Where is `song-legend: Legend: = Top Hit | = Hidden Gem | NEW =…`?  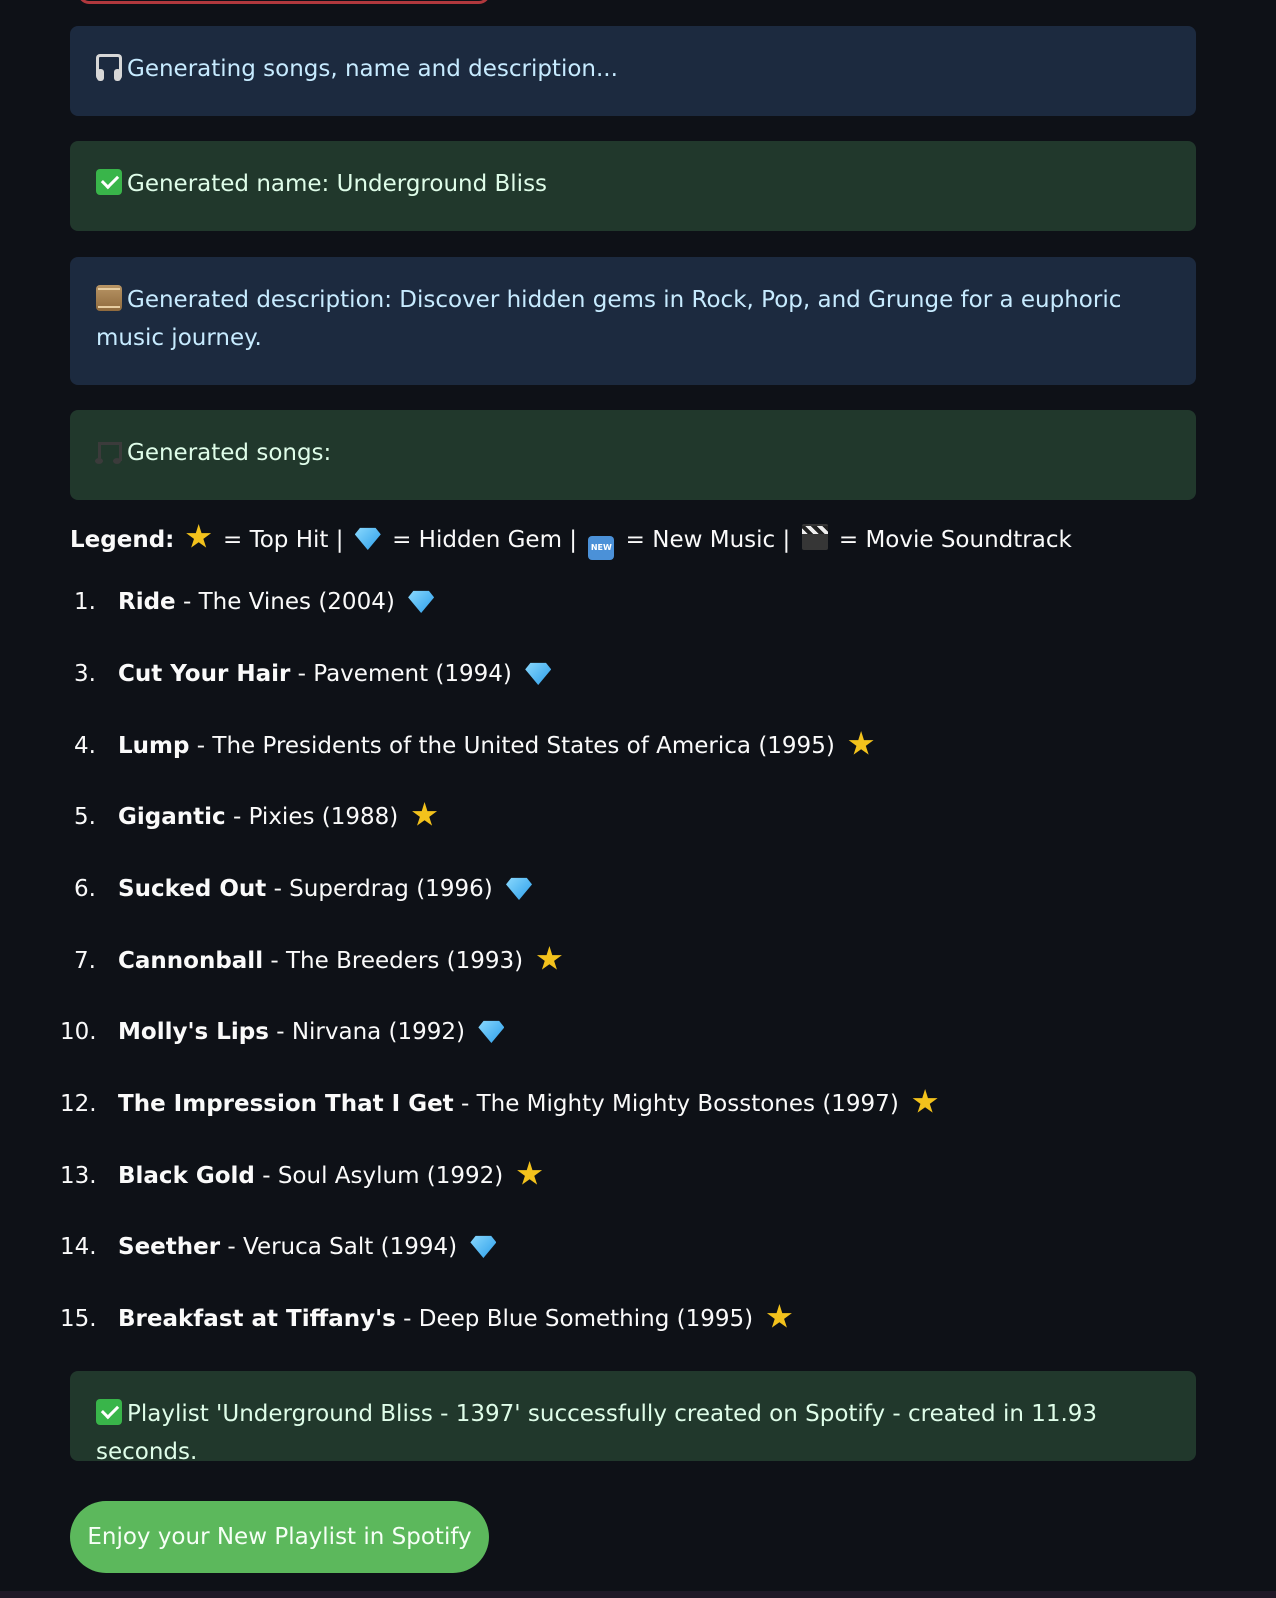 song-legend: Legend: = Top Hit | = Hidden Gem | NEW =… is located at coordinates (571, 542).